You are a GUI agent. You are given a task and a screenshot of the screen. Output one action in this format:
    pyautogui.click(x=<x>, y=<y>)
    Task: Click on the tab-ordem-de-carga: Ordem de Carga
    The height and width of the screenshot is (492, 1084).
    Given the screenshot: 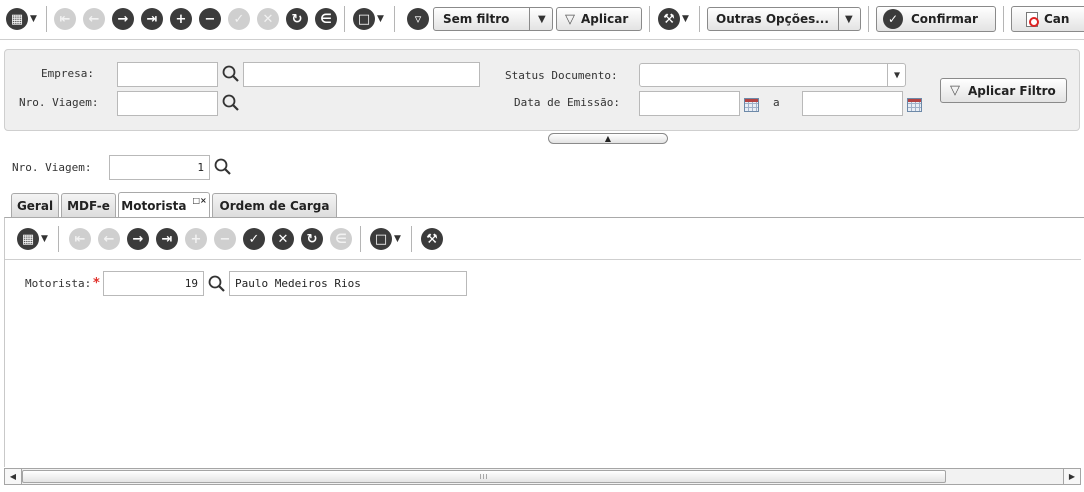 What is the action you would take?
    pyautogui.click(x=274, y=205)
    